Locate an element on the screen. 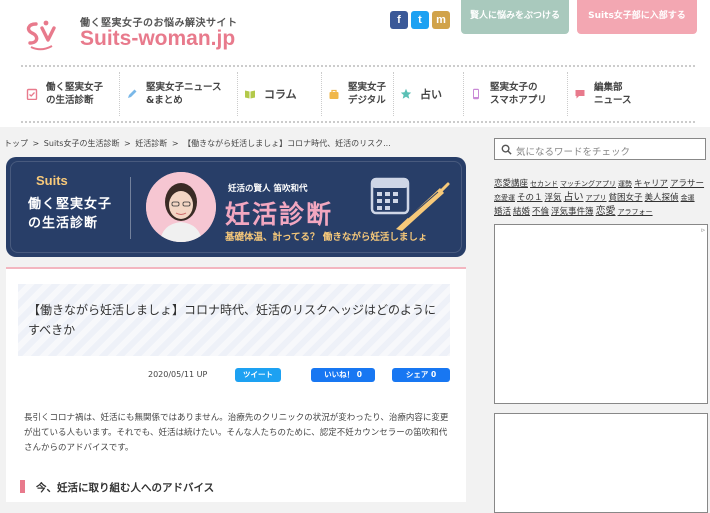  advisor-photo is located at coordinates (181, 207).